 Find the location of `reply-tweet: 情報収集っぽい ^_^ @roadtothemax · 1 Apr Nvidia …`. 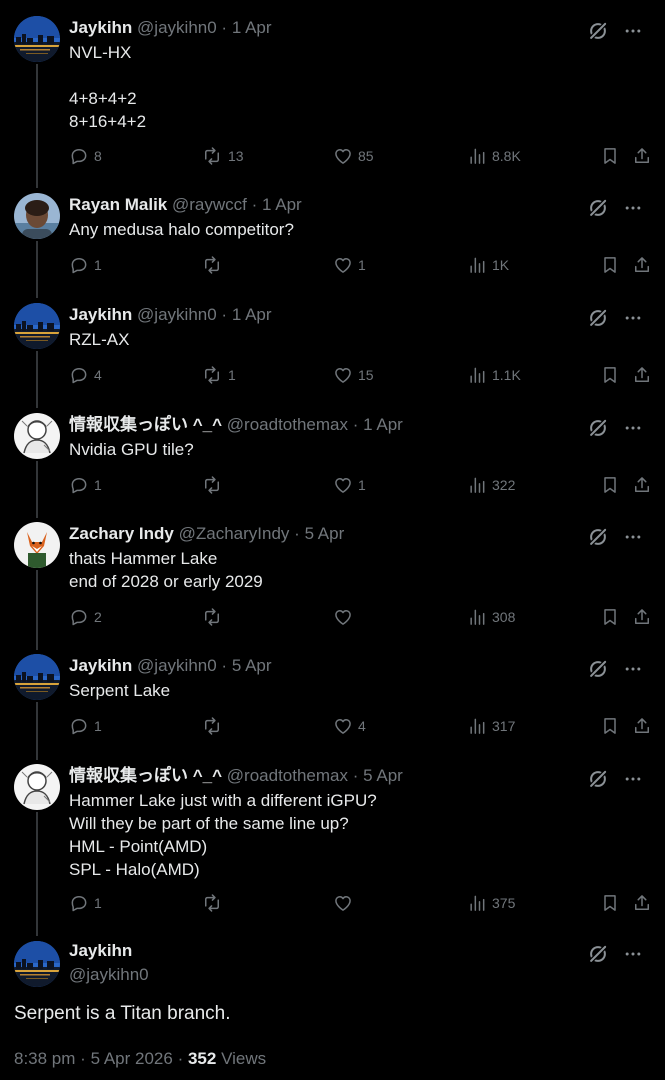

reply-tweet: 情報収集っぽい ^_^ @roadtothemax · 1 Apr Nvidia … is located at coordinates (332, 457).